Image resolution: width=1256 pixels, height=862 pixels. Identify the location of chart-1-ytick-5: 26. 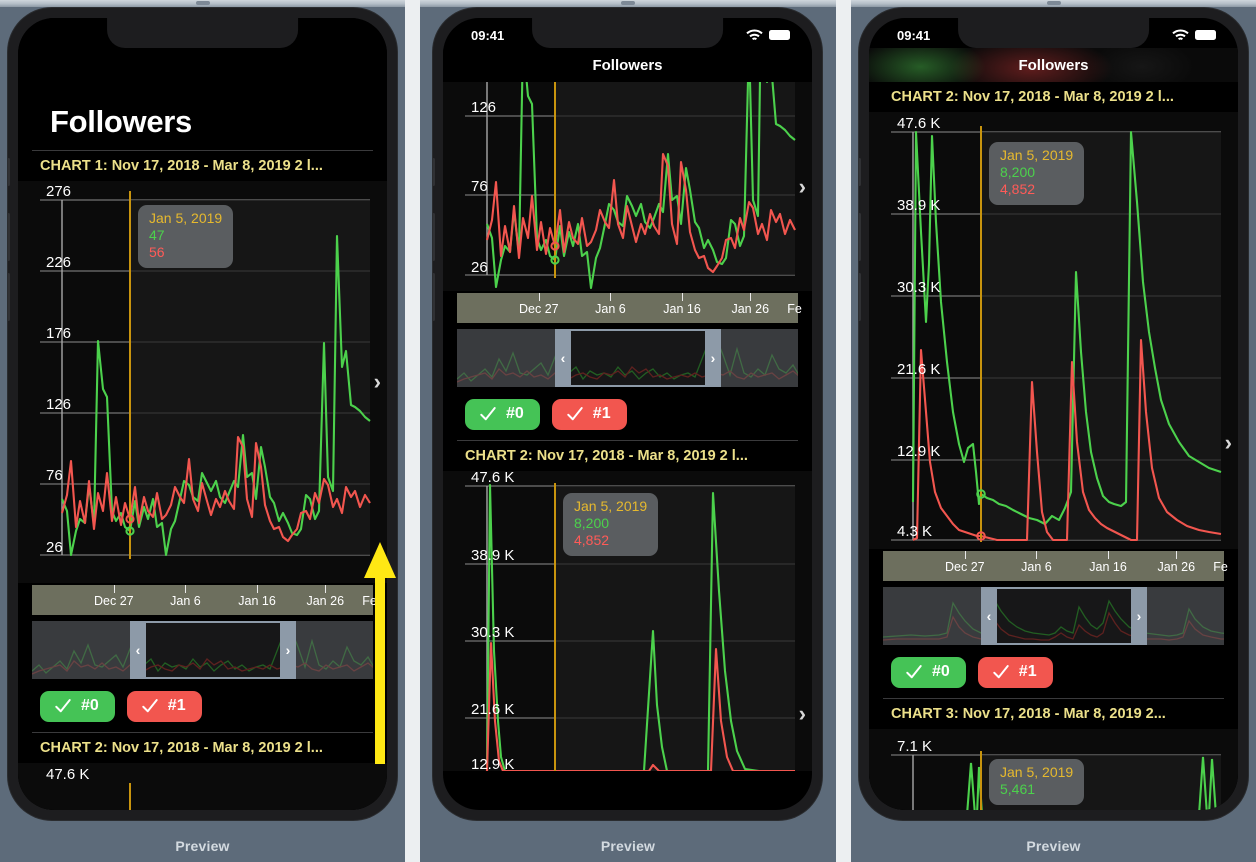
(54, 547).